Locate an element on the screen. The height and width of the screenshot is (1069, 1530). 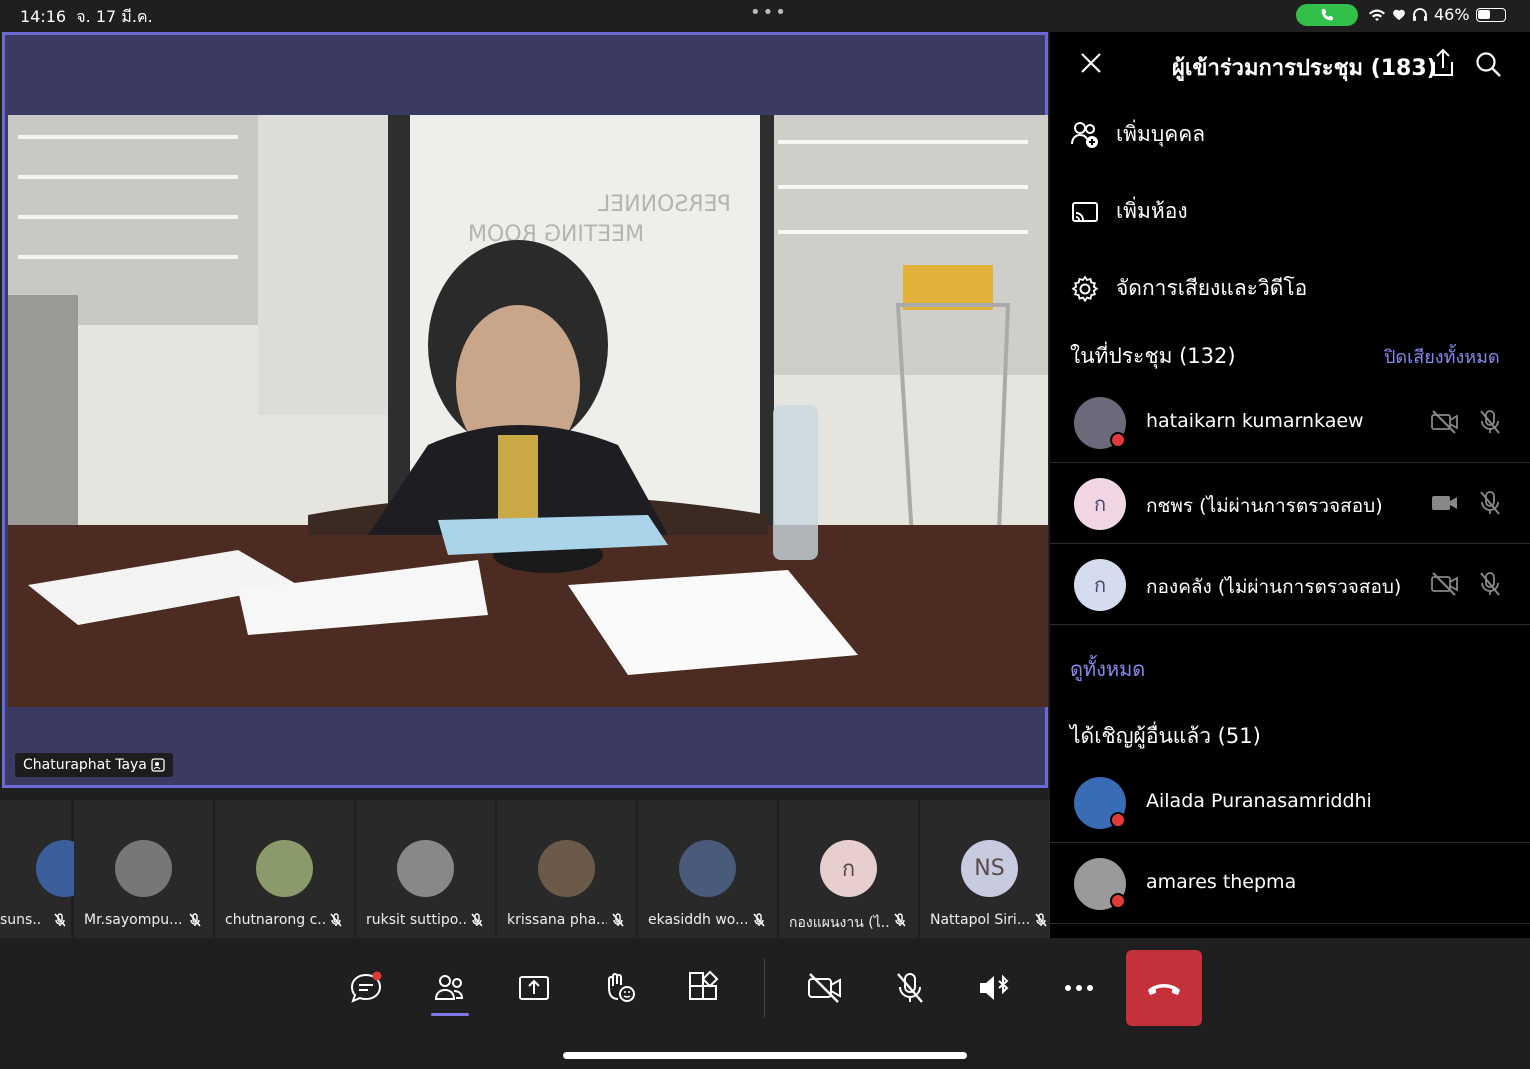
share-screen-button is located at coordinates (534, 988).